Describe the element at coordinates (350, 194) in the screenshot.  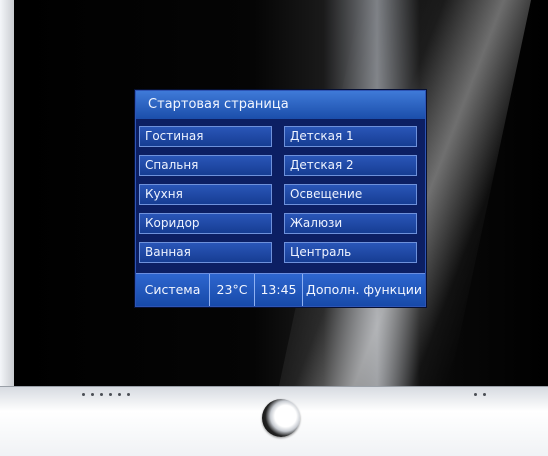
I see `lighting-button: Освещение` at that location.